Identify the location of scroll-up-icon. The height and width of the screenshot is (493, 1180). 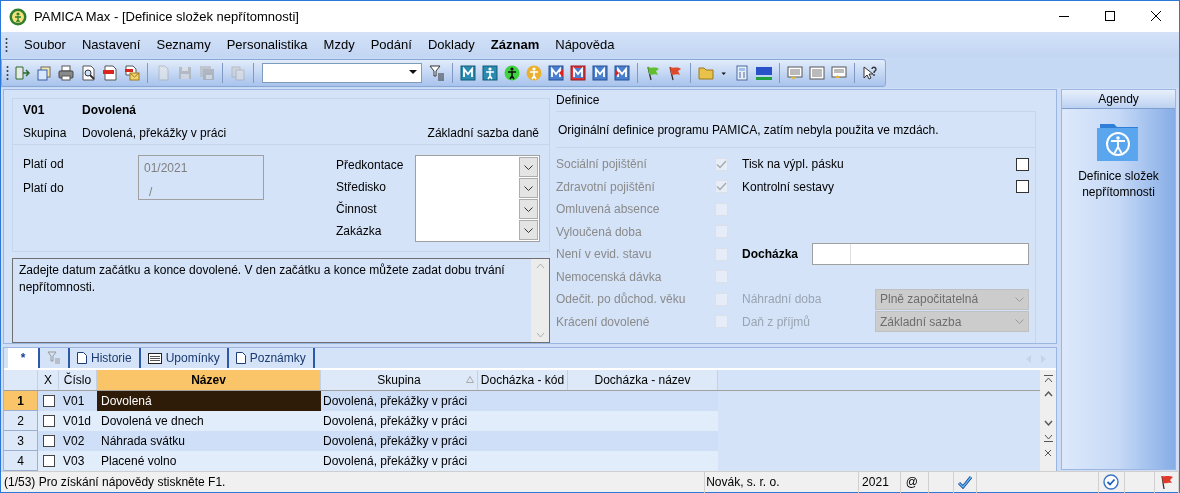
(1048, 394).